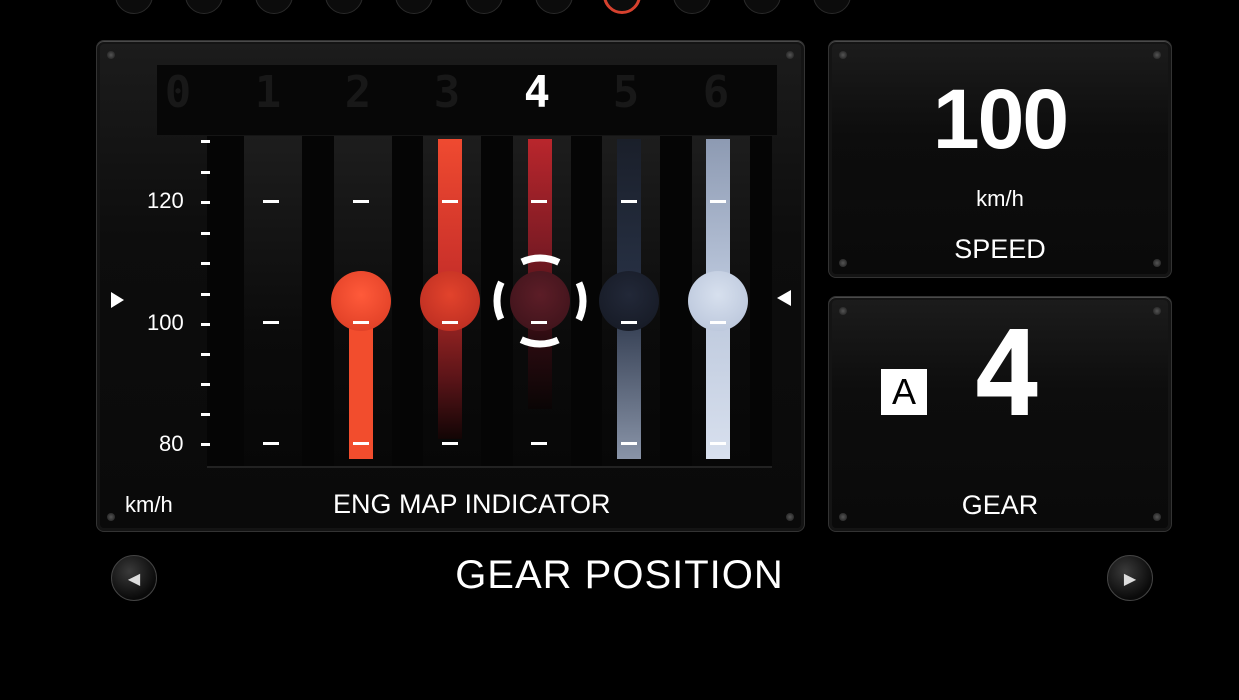 This screenshot has width=1239, height=700. I want to click on gear-number-5: 5, so click(626, 92).